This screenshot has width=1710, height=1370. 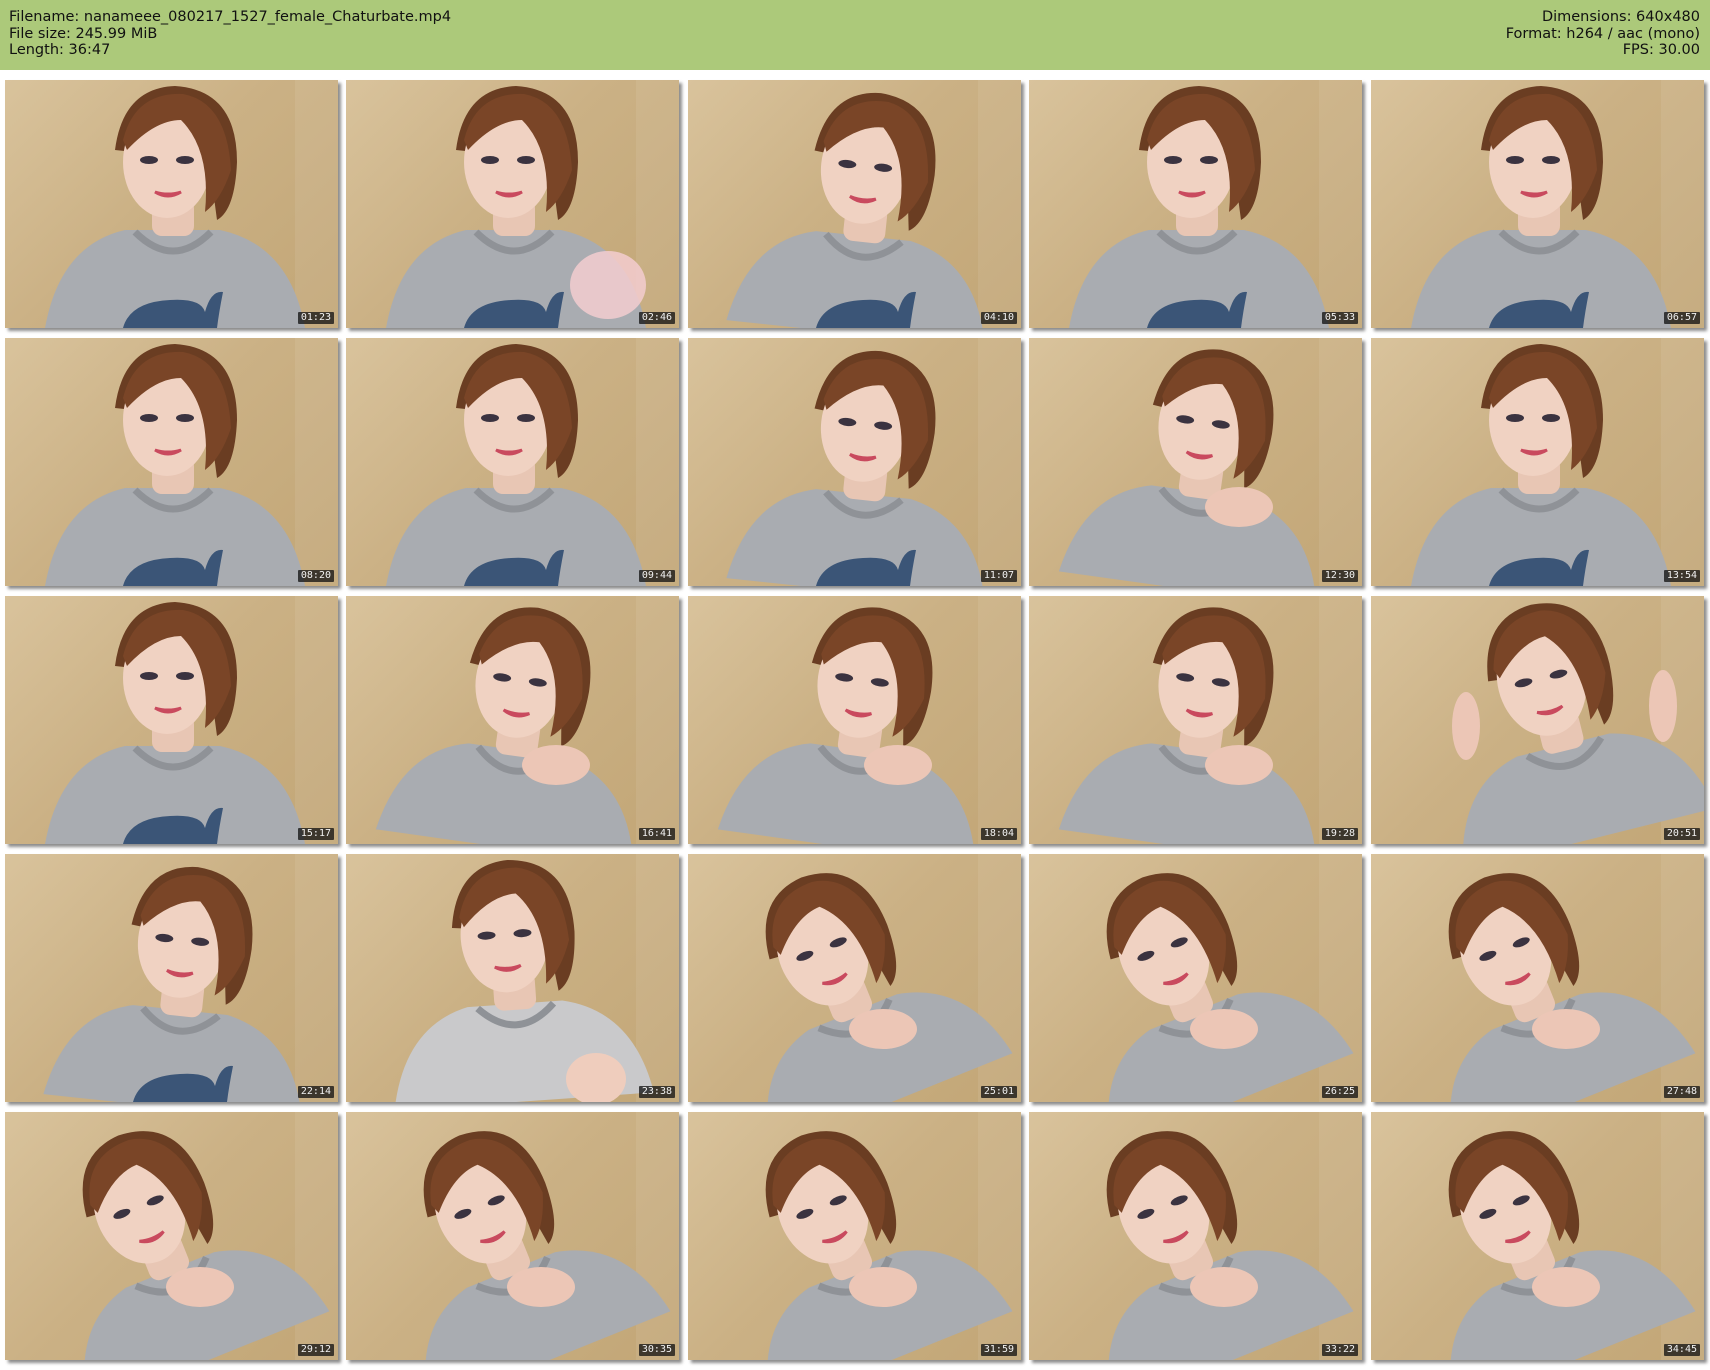 I want to click on video-thumbnail: 33:22, so click(x=1195, y=1236).